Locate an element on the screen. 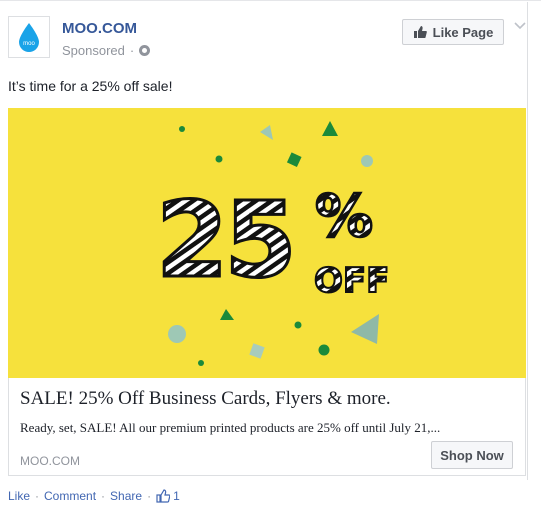 The width and height of the screenshot is (541, 512). share-link: Share is located at coordinates (126, 496).